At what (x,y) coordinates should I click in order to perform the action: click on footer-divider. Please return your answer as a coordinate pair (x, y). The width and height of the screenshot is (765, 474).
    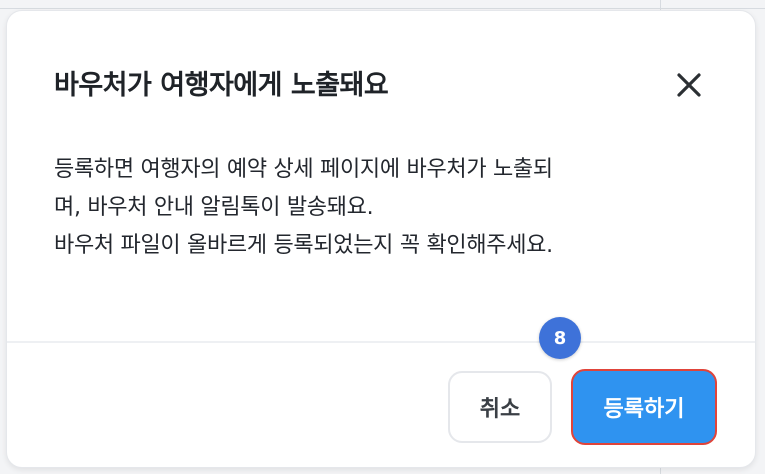
    Looking at the image, I should click on (381, 342).